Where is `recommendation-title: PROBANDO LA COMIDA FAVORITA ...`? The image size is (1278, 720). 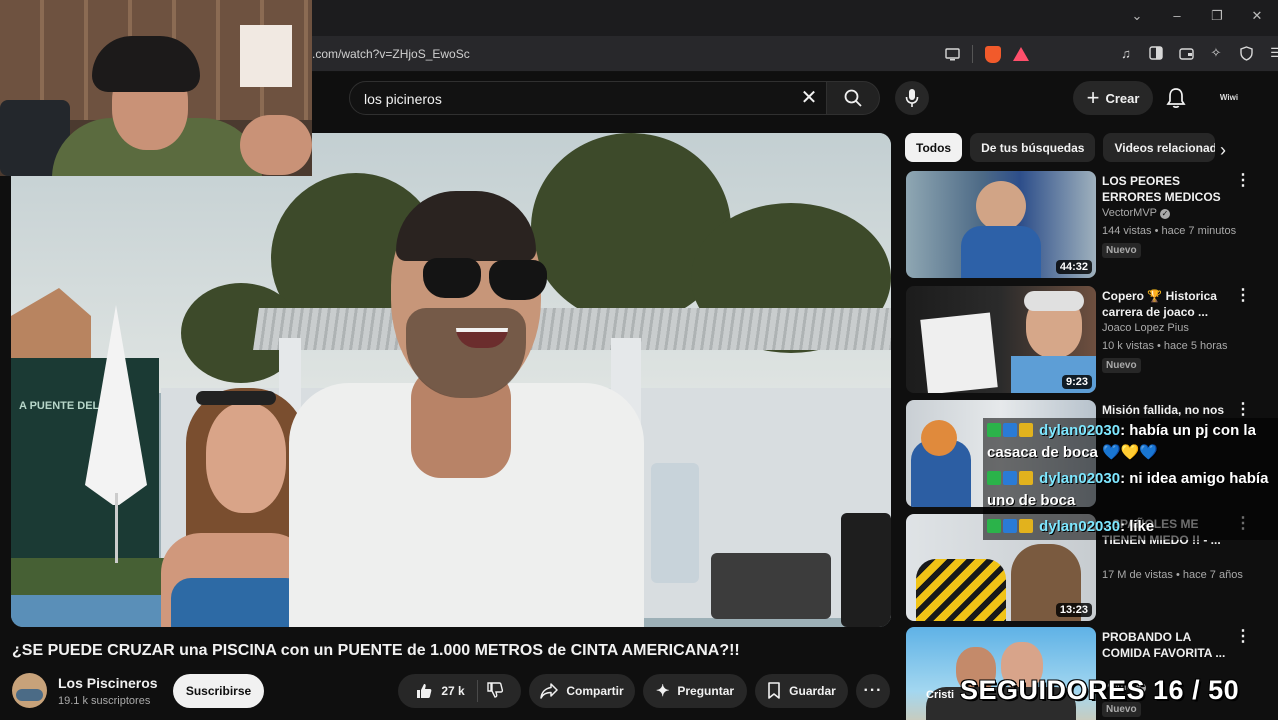 recommendation-title: PROBANDO LA COMIDA FAVORITA ... is located at coordinates (1166, 645).